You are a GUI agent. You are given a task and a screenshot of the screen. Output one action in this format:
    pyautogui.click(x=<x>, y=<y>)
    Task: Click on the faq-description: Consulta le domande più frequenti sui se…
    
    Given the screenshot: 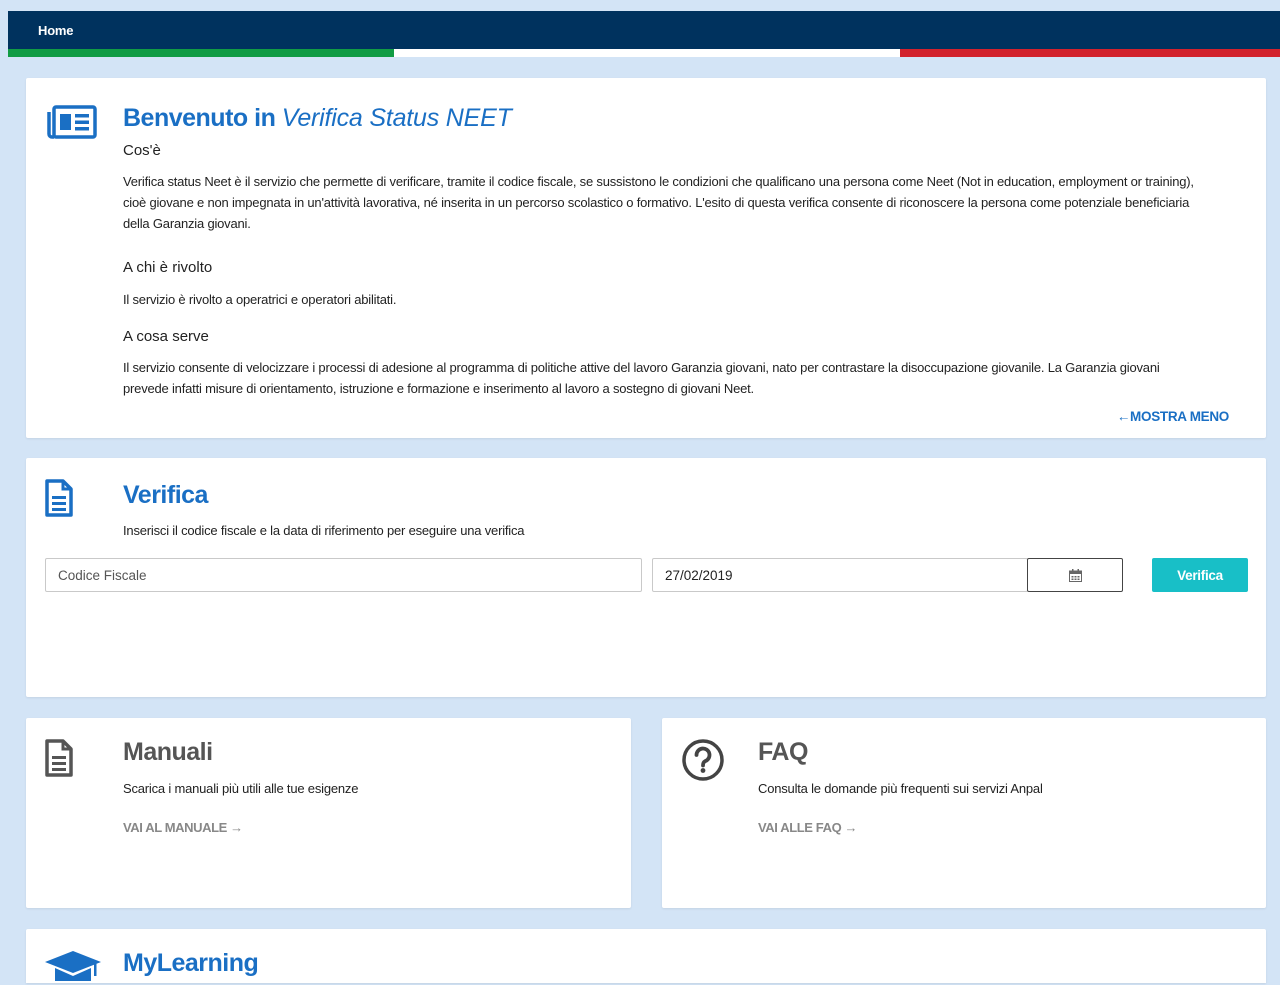 What is the action you would take?
    pyautogui.click(x=900, y=788)
    